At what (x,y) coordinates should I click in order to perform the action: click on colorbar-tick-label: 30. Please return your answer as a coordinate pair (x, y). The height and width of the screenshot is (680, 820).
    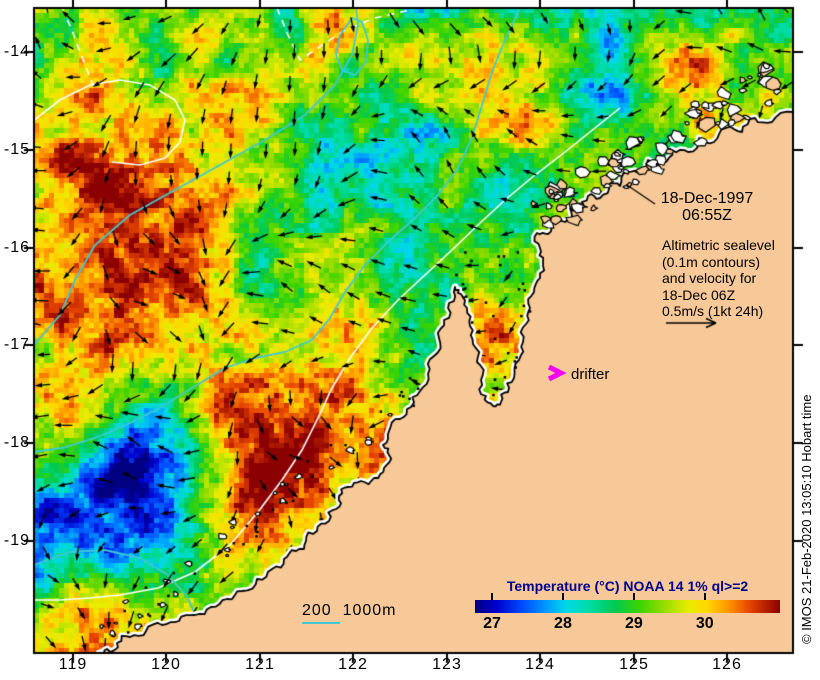
    Looking at the image, I should click on (704, 623).